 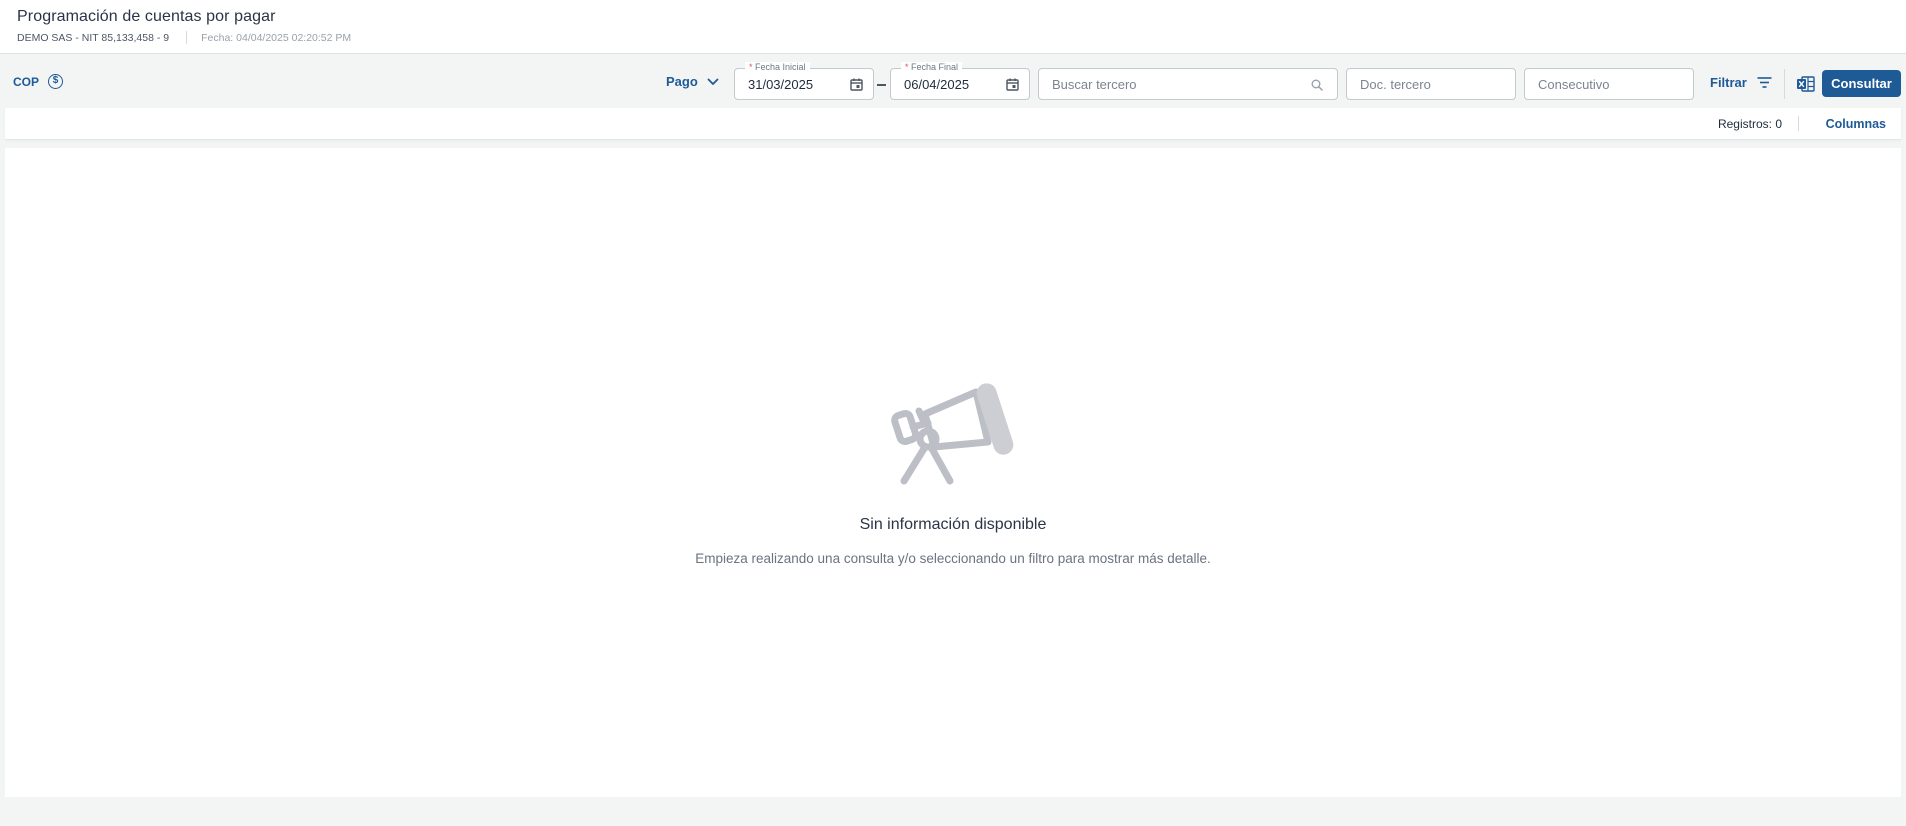 I want to click on end-date-label: * Fecha Final, so click(x=932, y=67).